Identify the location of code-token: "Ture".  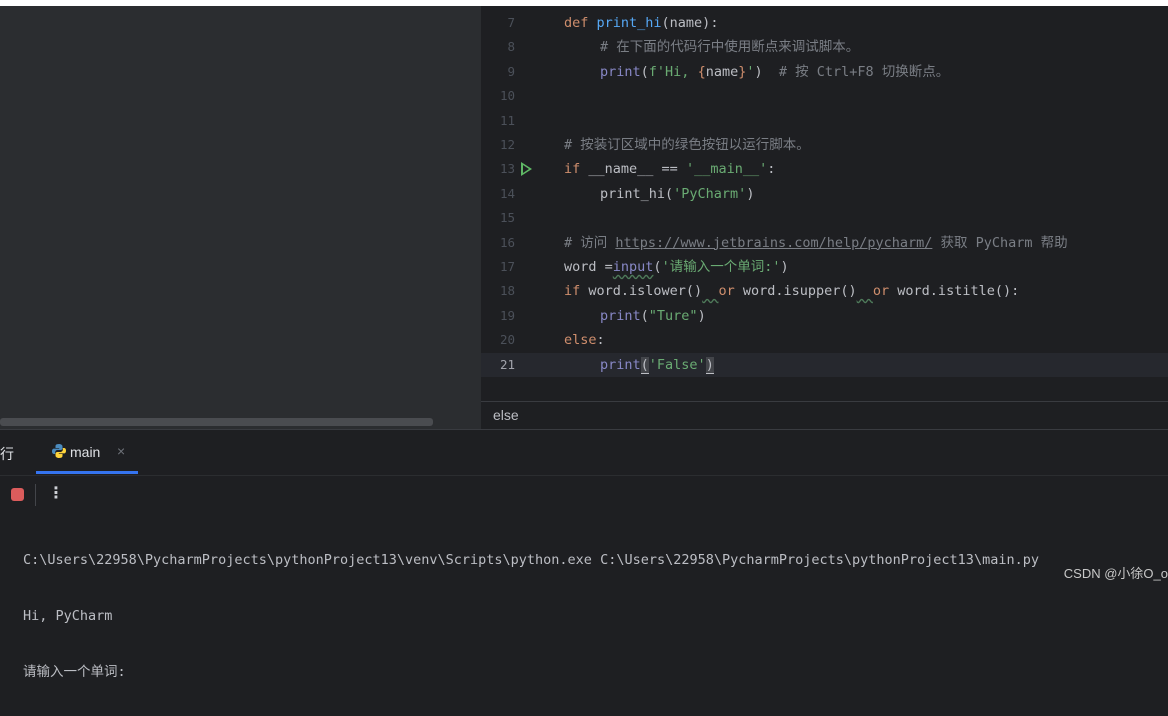
(673, 315).